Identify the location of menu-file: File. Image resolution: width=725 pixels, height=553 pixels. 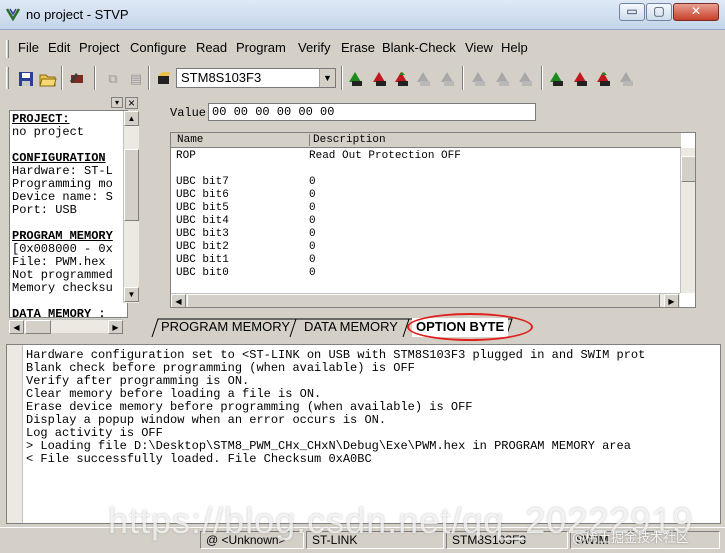
(28, 47).